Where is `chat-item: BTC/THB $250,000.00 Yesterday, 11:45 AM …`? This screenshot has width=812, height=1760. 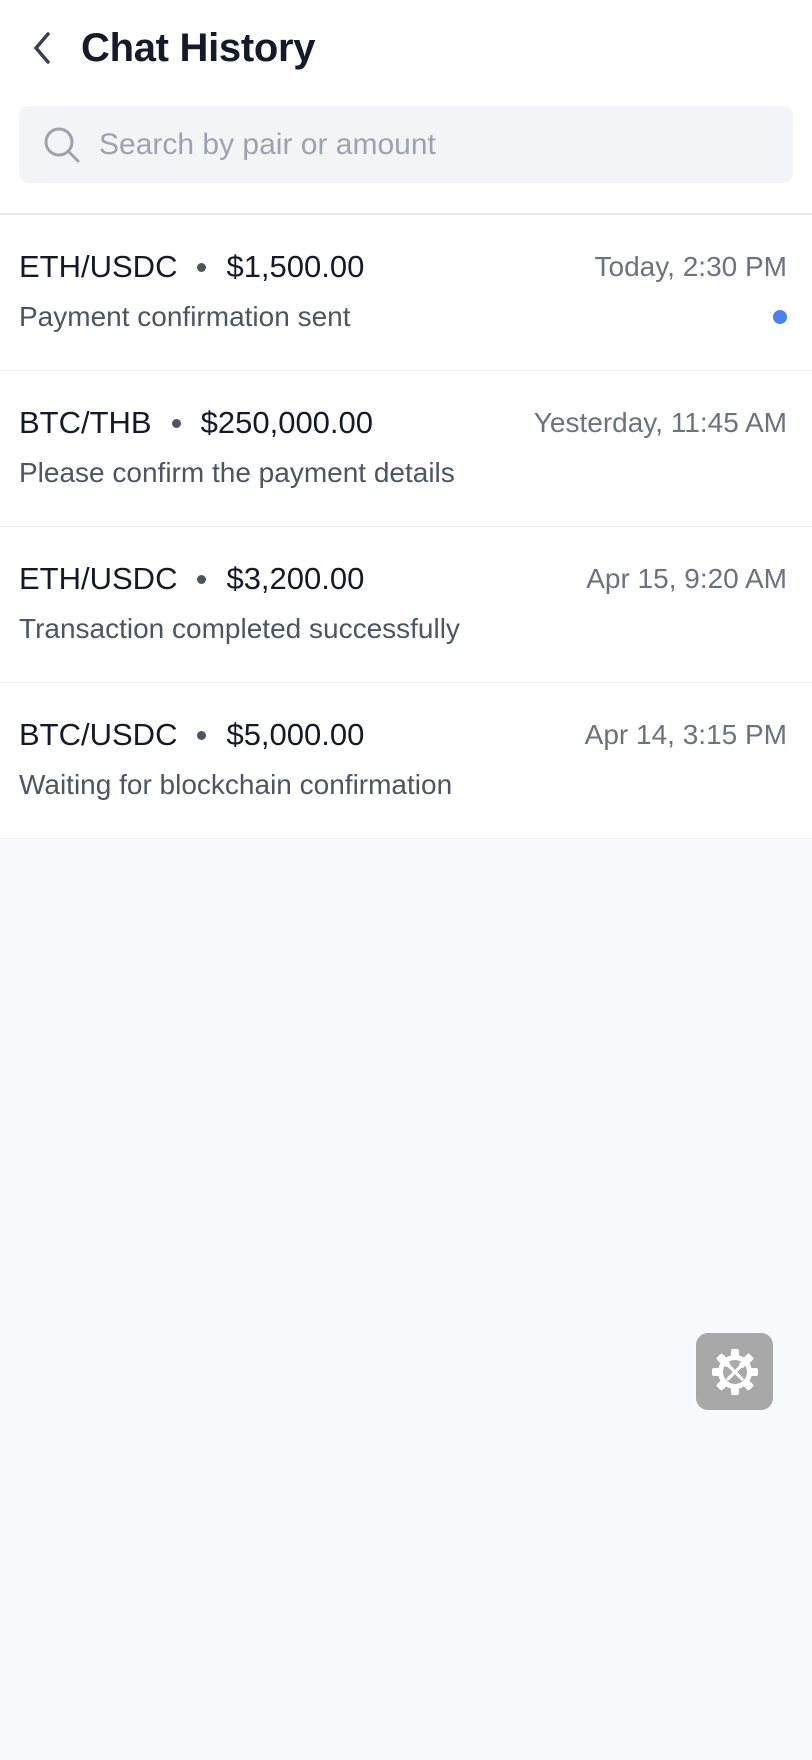 chat-item: BTC/THB $250,000.00 Yesterday, 11:45 AM … is located at coordinates (406, 449).